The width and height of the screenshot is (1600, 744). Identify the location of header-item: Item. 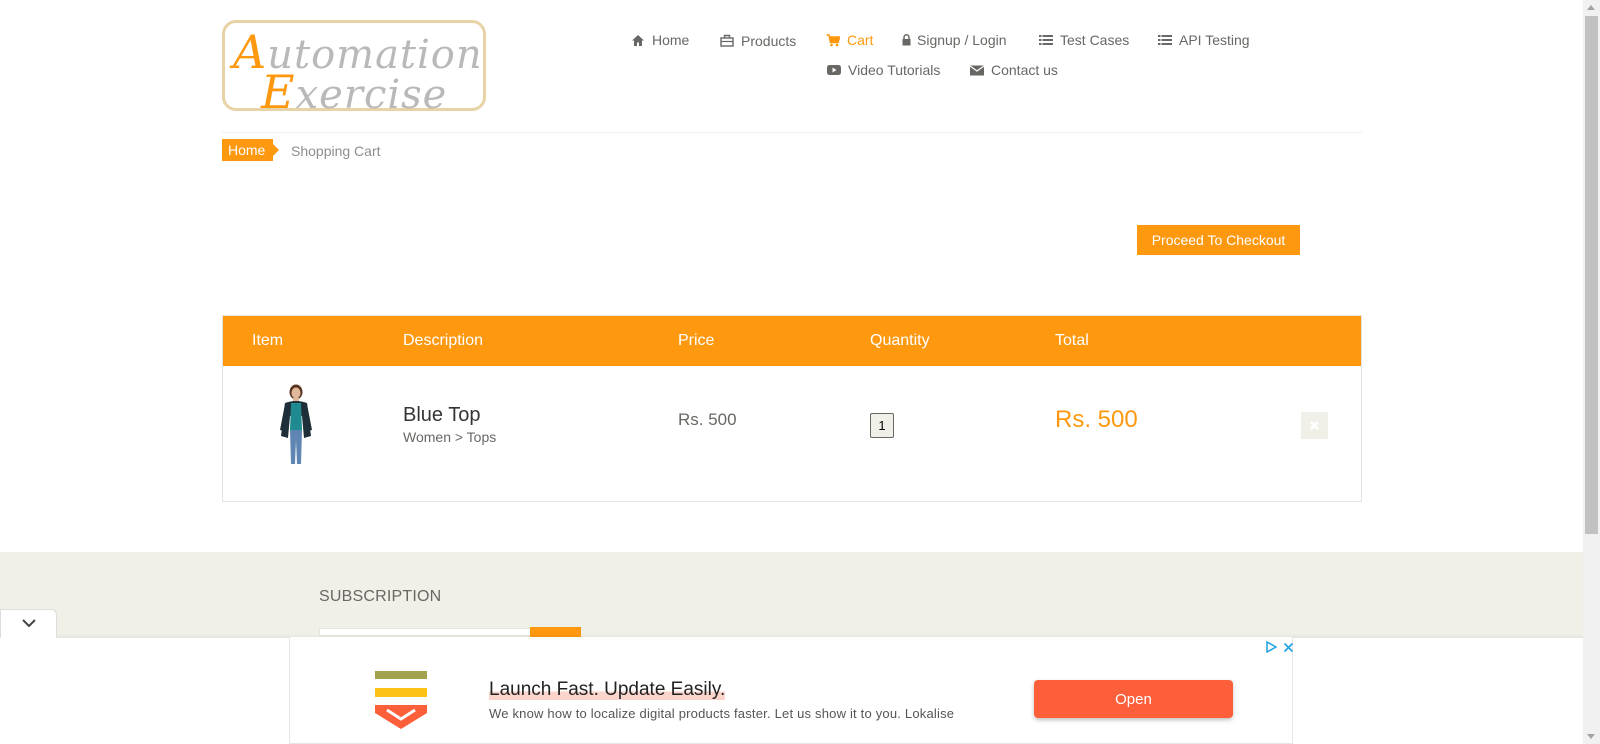
(268, 340).